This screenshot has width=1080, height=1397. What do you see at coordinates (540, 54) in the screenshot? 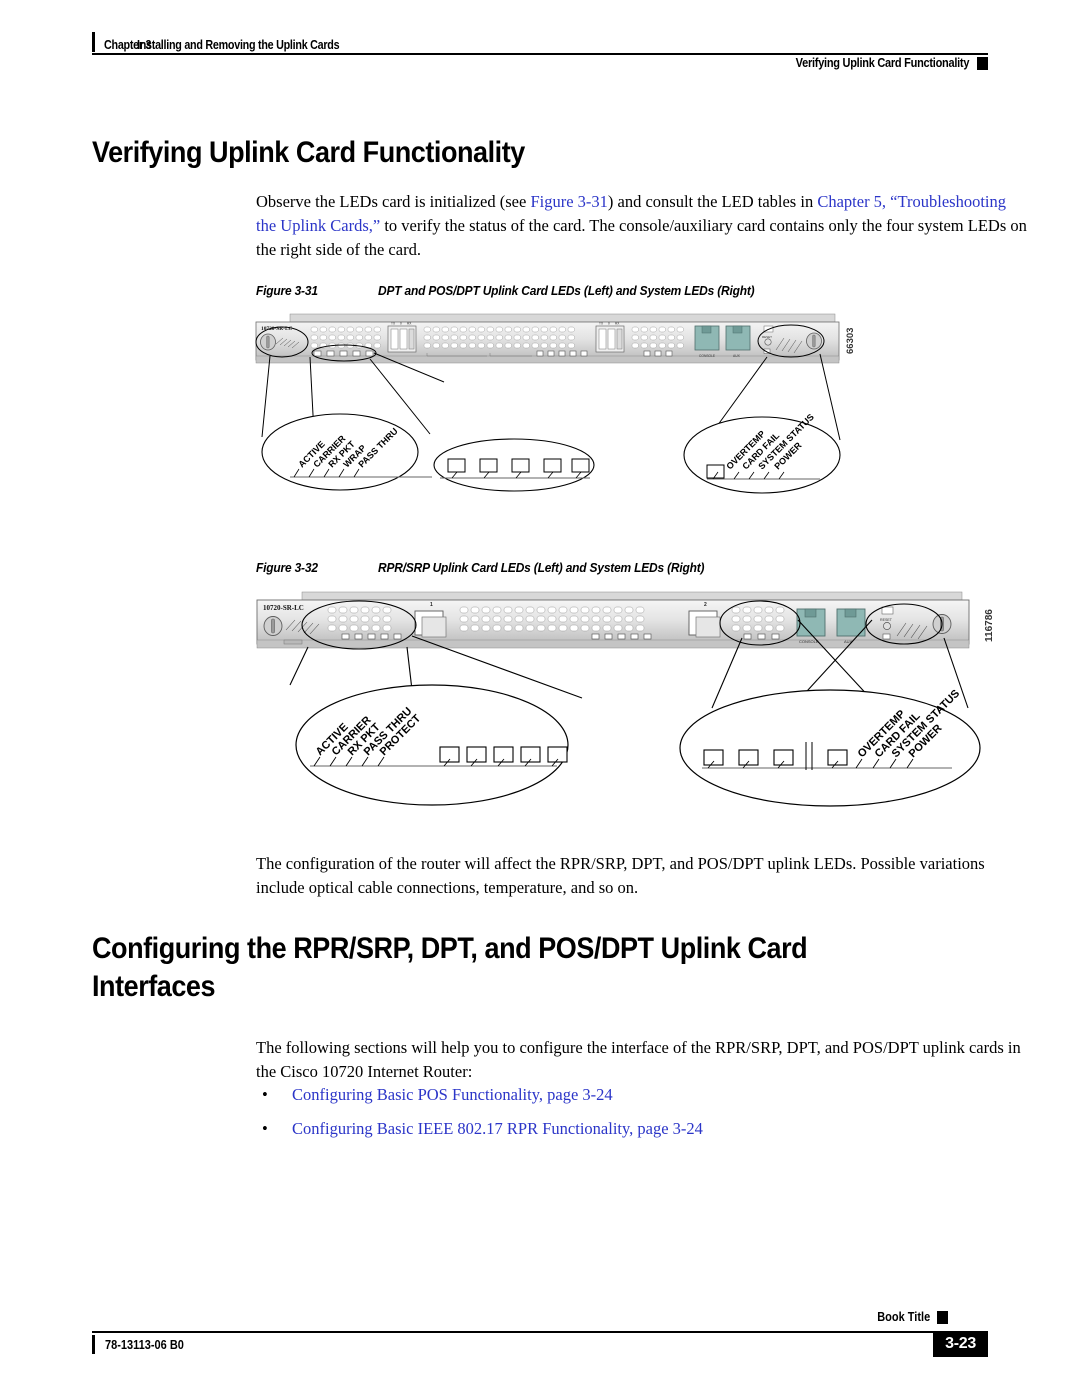
I see `header-rule` at bounding box center [540, 54].